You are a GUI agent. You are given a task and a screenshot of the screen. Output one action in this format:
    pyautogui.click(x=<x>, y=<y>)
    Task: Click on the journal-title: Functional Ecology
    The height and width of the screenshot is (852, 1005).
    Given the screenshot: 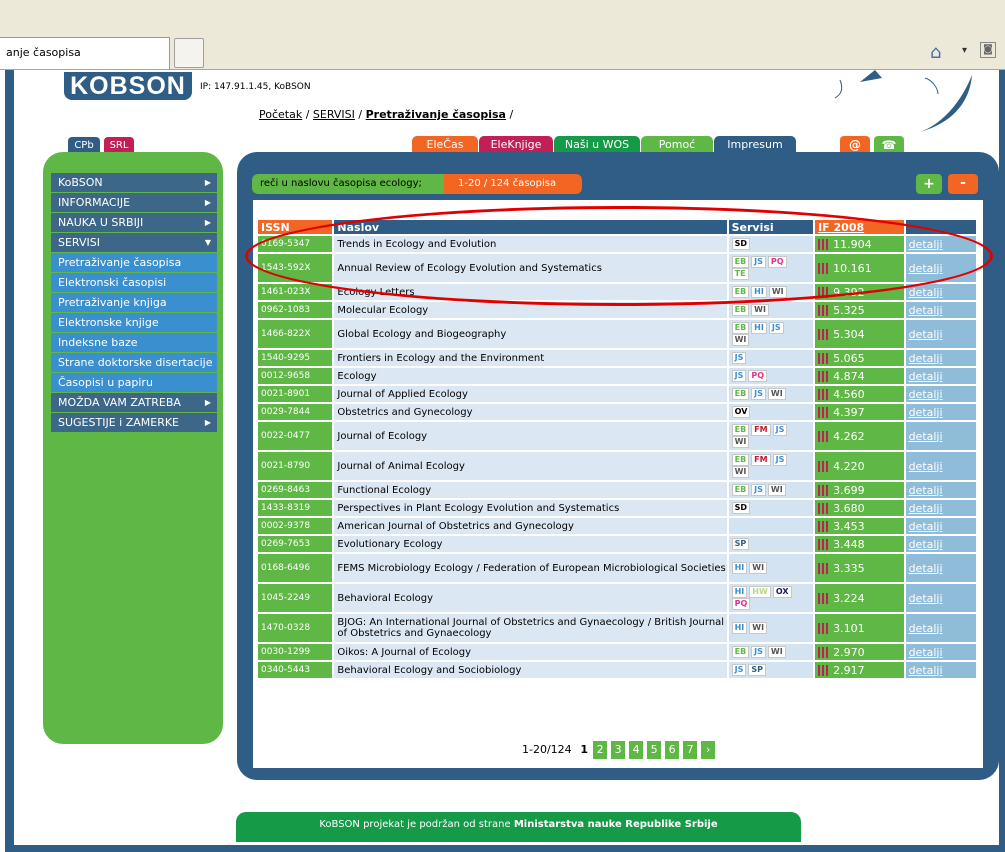 What is the action you would take?
    pyautogui.click(x=530, y=490)
    